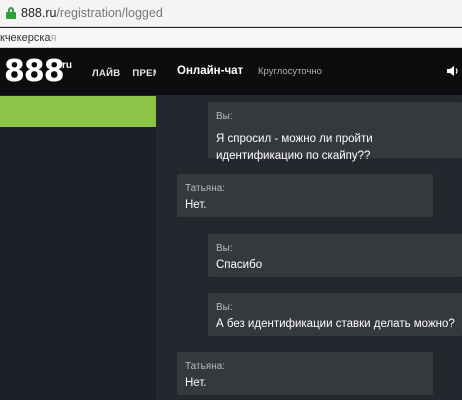  Describe the element at coordinates (34, 71) in the screenshot. I see `logo-digits: 888` at that location.